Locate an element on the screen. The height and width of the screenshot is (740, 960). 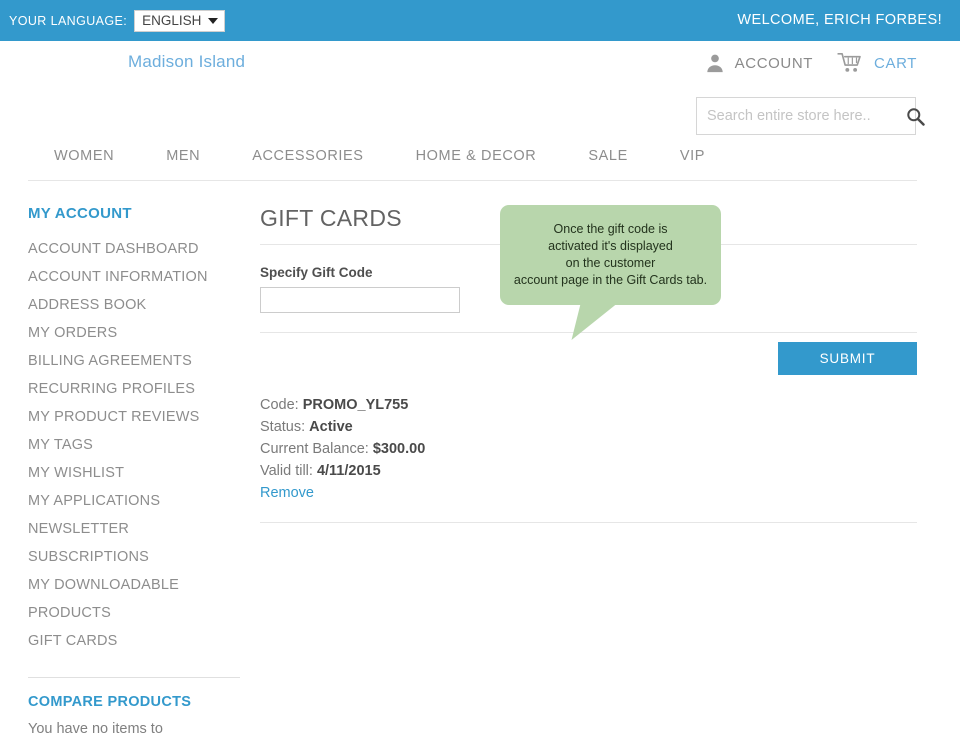
tooltip-line-3: on the customer is located at coordinates (610, 263).